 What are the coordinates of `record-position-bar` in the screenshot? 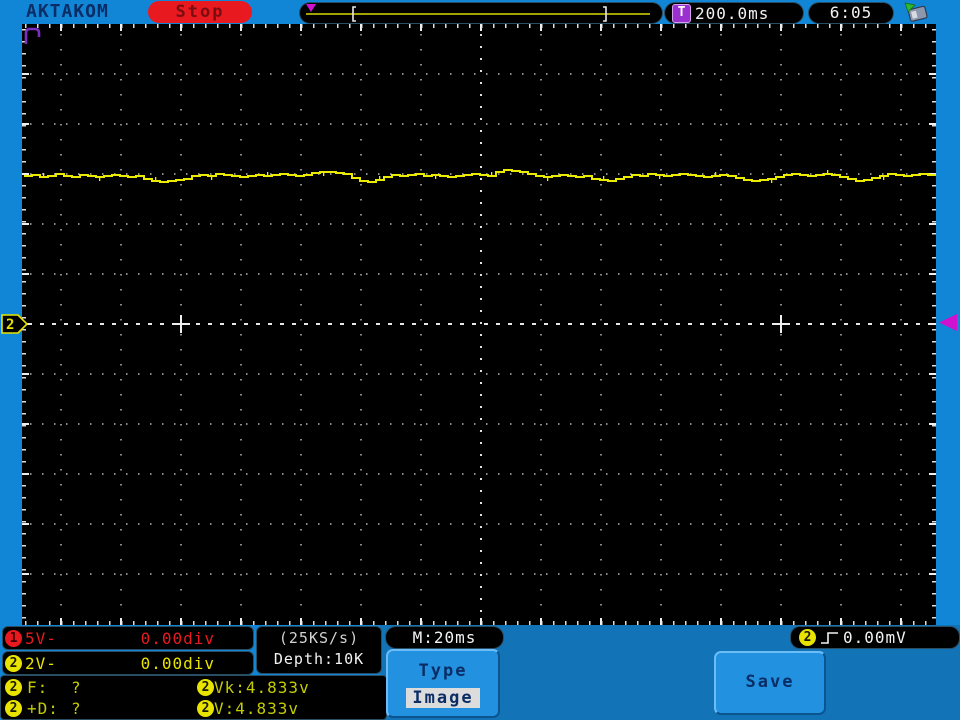 It's located at (481, 13).